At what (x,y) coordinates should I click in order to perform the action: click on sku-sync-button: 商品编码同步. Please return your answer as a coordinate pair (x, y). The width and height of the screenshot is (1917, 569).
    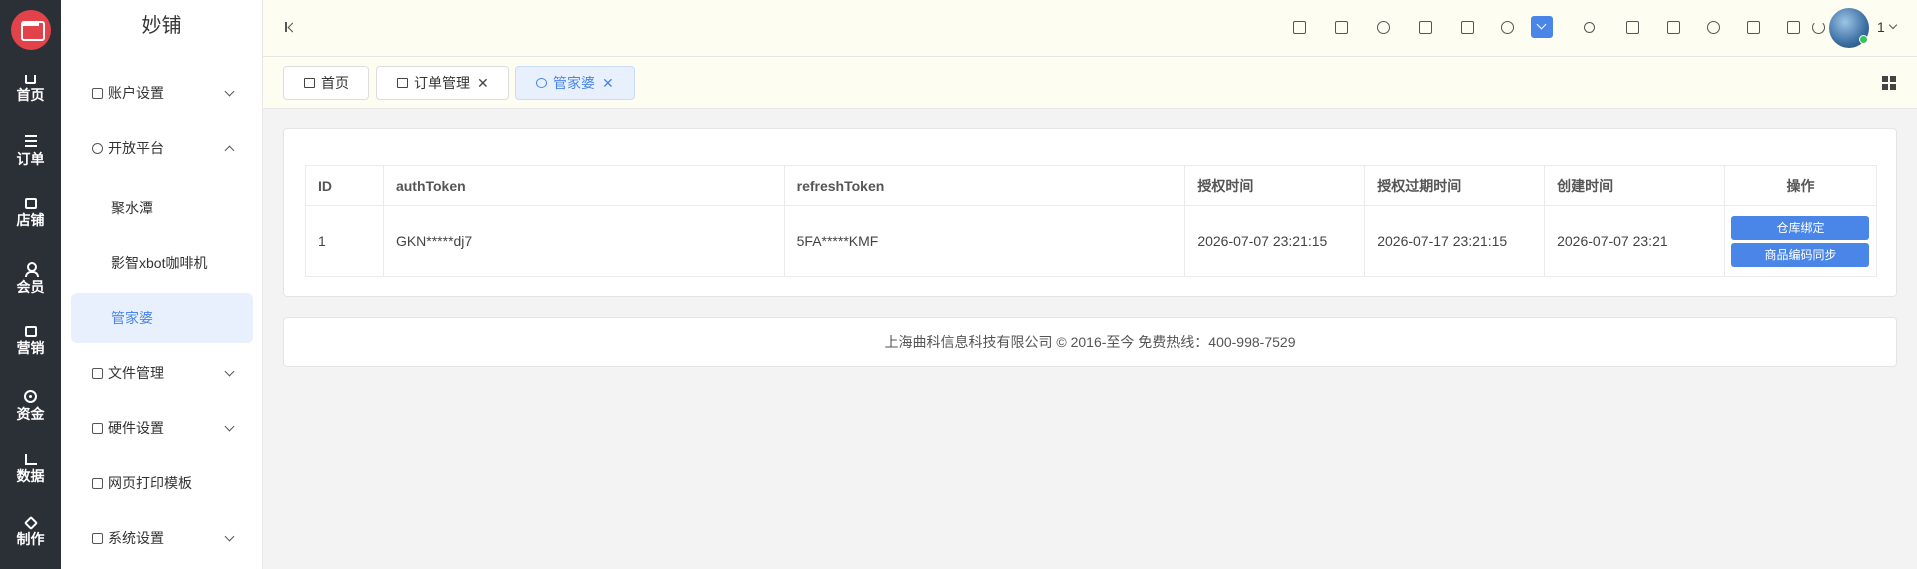
    Looking at the image, I should click on (1800, 254).